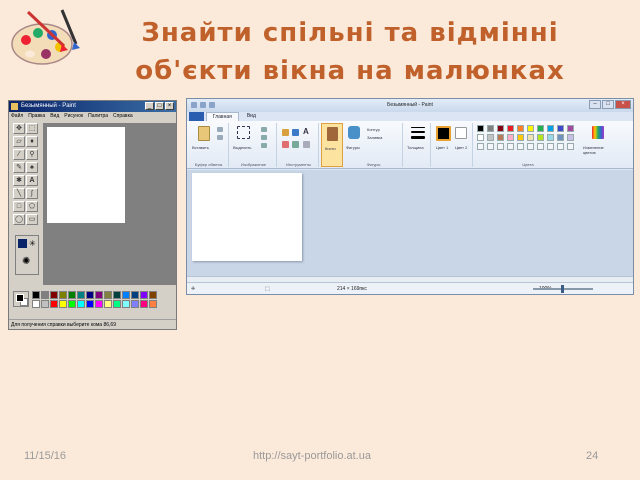 Image resolution: width=640 pixels, height=480 pixels. I want to click on magnifier-icon: ⚲, so click(32, 154).